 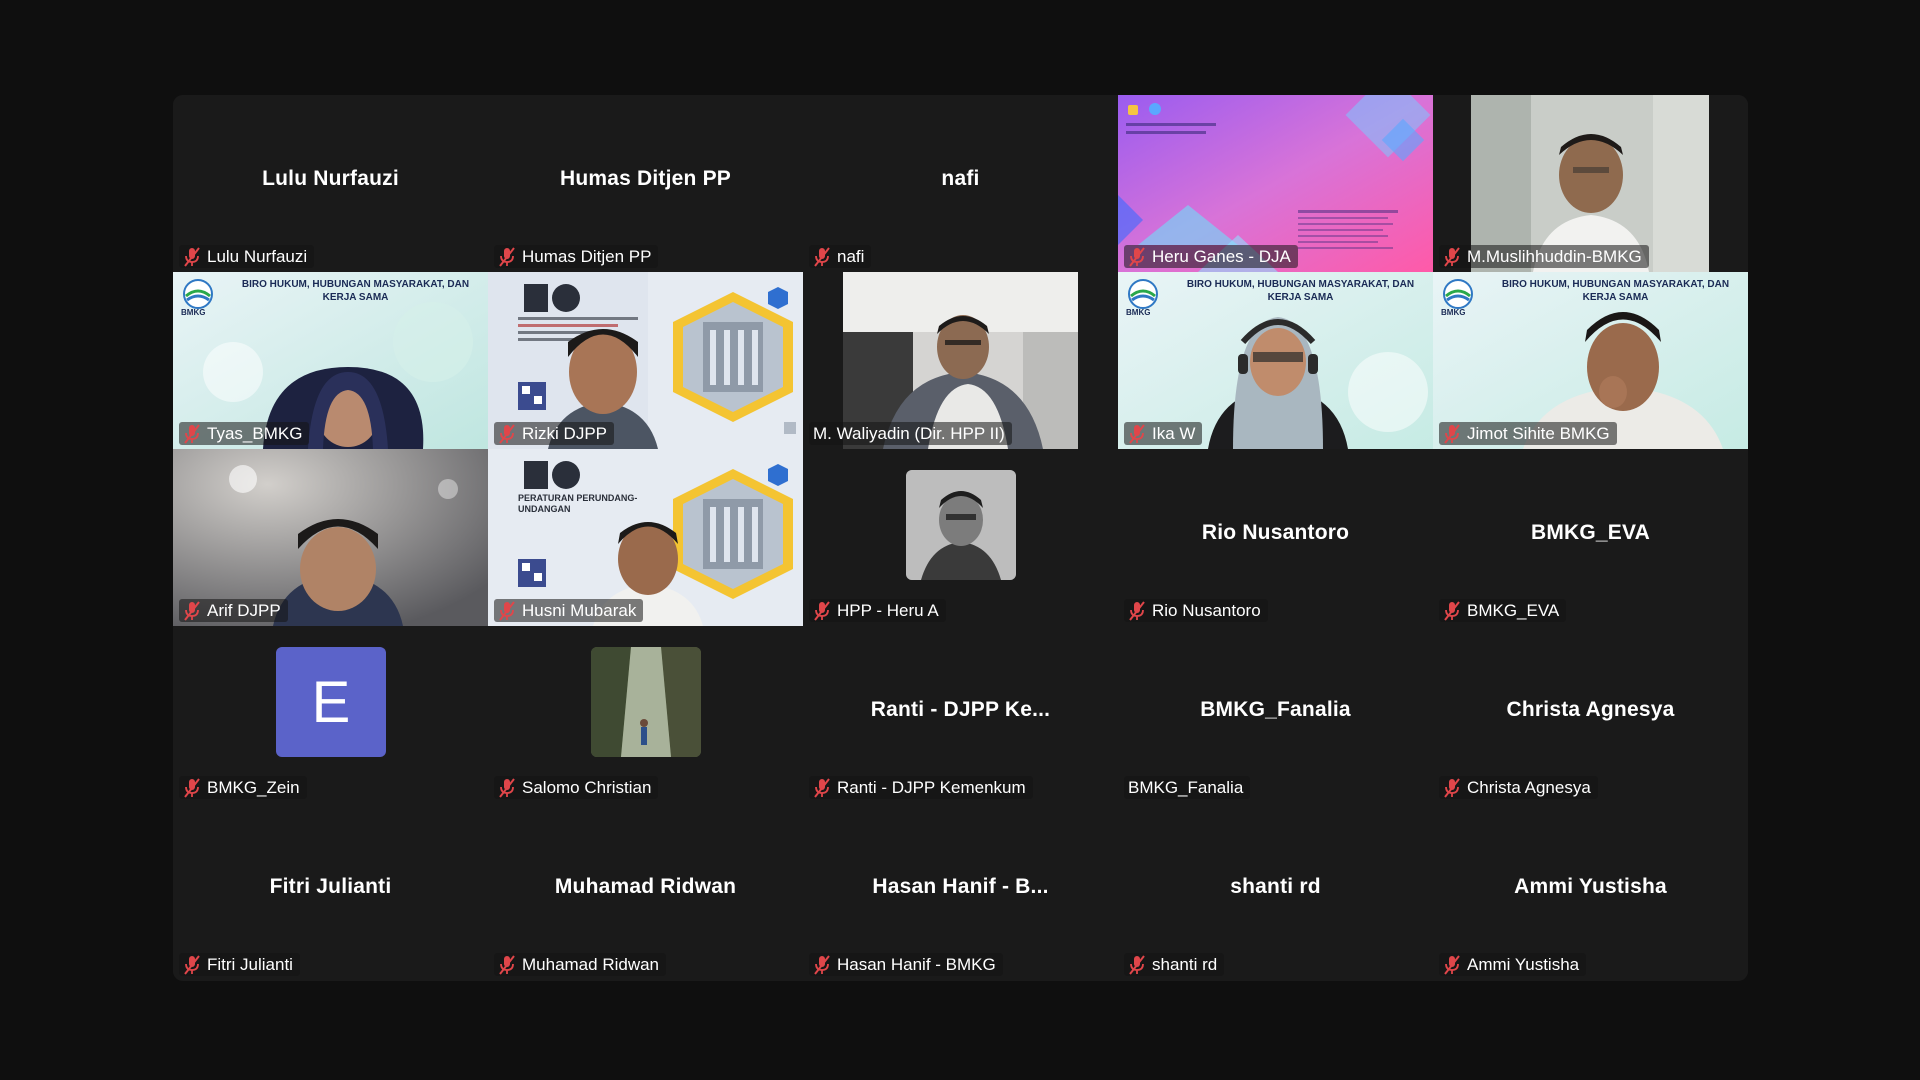 What do you see at coordinates (1275, 183) in the screenshot?
I see `participant-tile: Heru Ganes - DJA` at bounding box center [1275, 183].